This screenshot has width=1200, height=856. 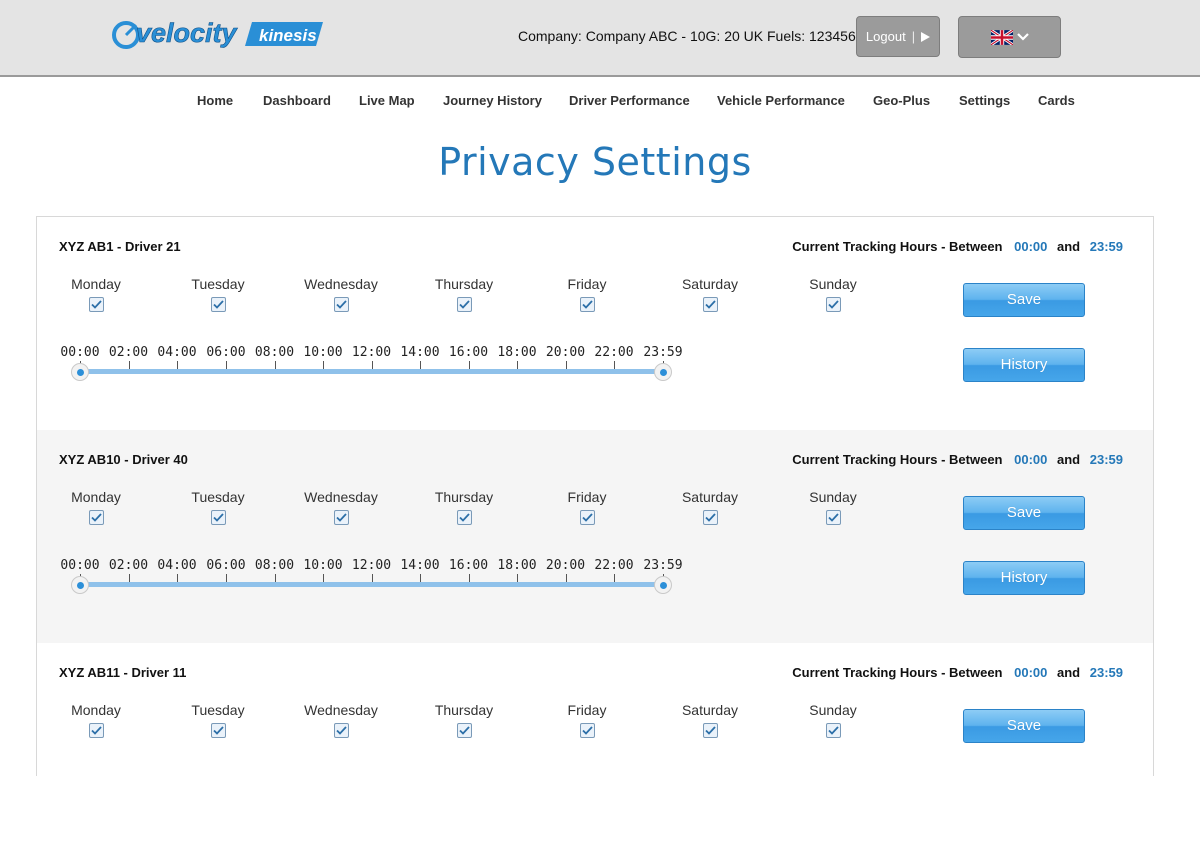 I want to click on nav-dashboard: Dashboard, so click(x=297, y=100).